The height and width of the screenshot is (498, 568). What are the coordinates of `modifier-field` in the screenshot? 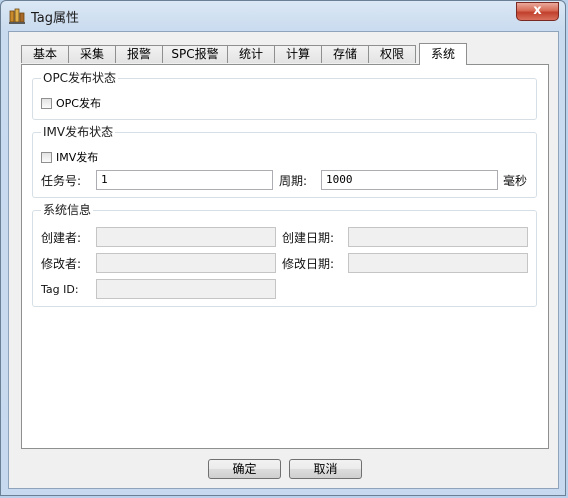 It's located at (186, 263).